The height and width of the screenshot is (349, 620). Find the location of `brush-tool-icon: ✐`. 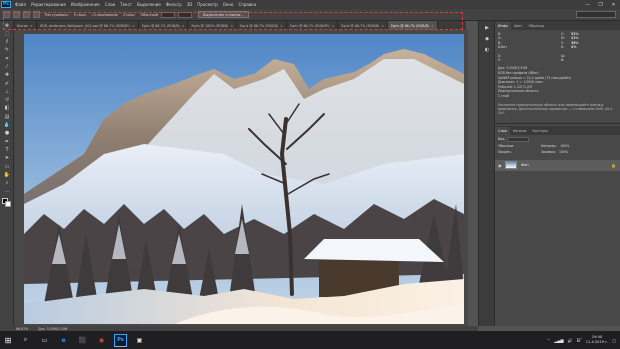

brush-tool-icon: ✐ is located at coordinates (7, 83).